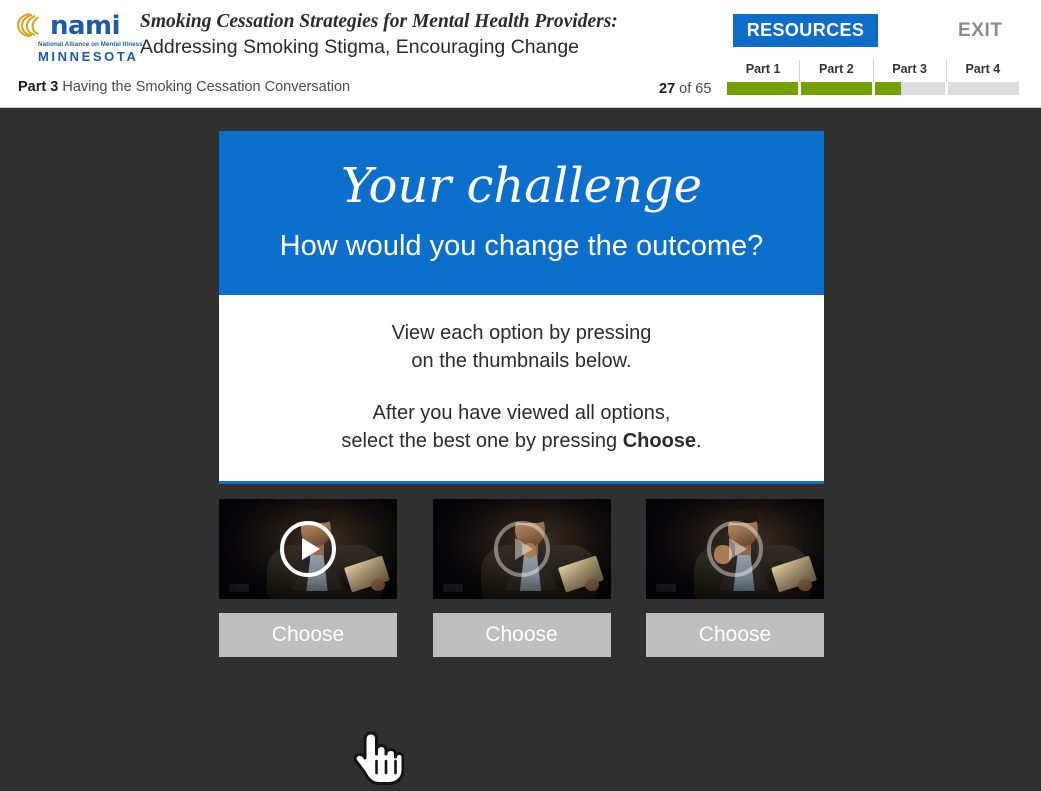  I want to click on instruction-2-choose-word: Choose, so click(659, 441).